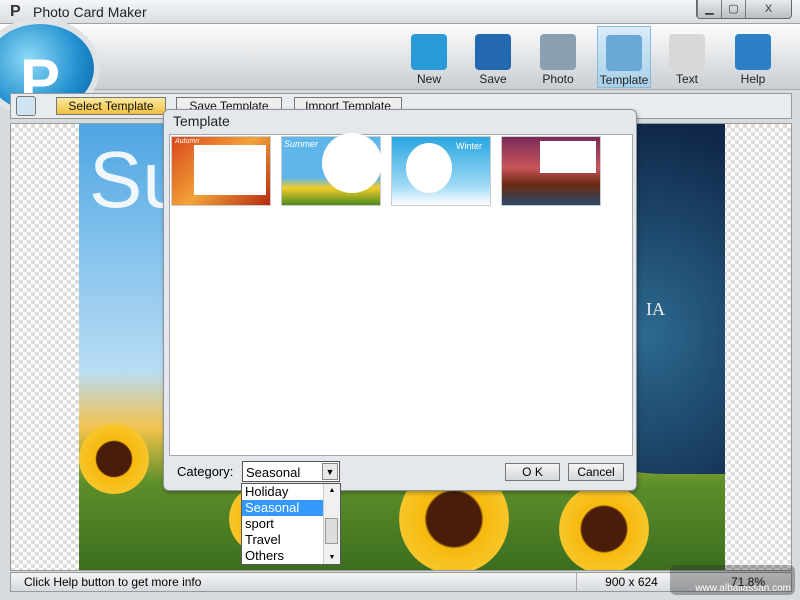 The width and height of the screenshot is (800, 600). What do you see at coordinates (768, 9) in the screenshot?
I see `close-button: X` at bounding box center [768, 9].